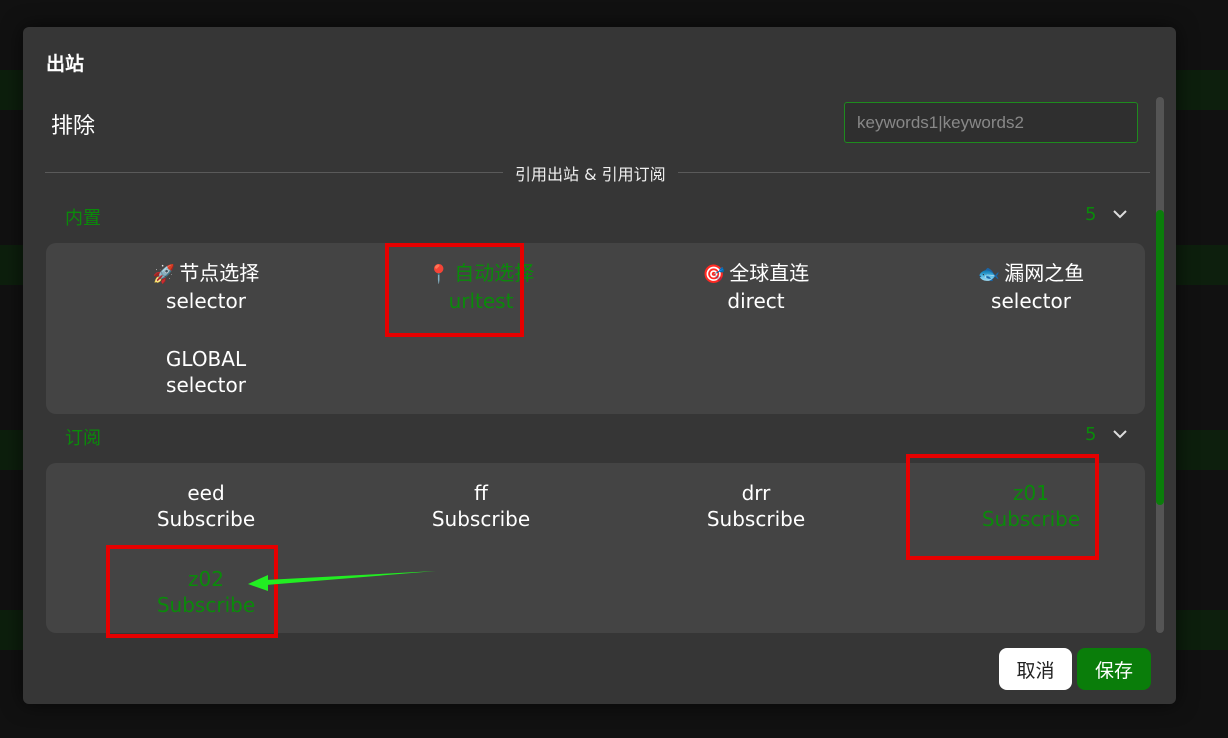 This screenshot has height=738, width=1228. What do you see at coordinates (756, 301) in the screenshot?
I see `item-type: direct` at bounding box center [756, 301].